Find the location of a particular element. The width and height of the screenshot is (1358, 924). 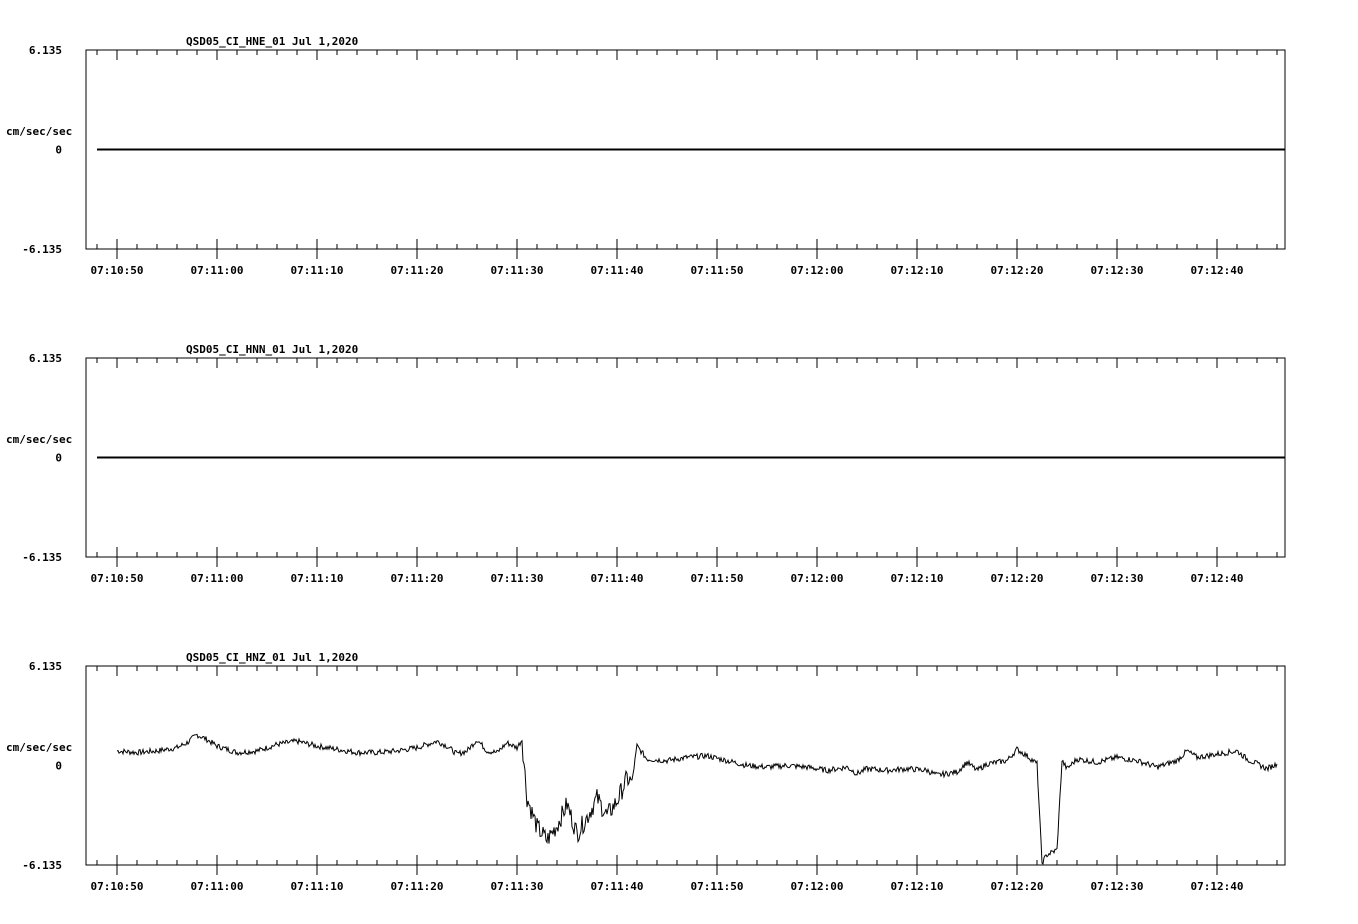

chart-title: QSD05_CI_HNN_01 Jul 1,2020 is located at coordinates (272, 349).